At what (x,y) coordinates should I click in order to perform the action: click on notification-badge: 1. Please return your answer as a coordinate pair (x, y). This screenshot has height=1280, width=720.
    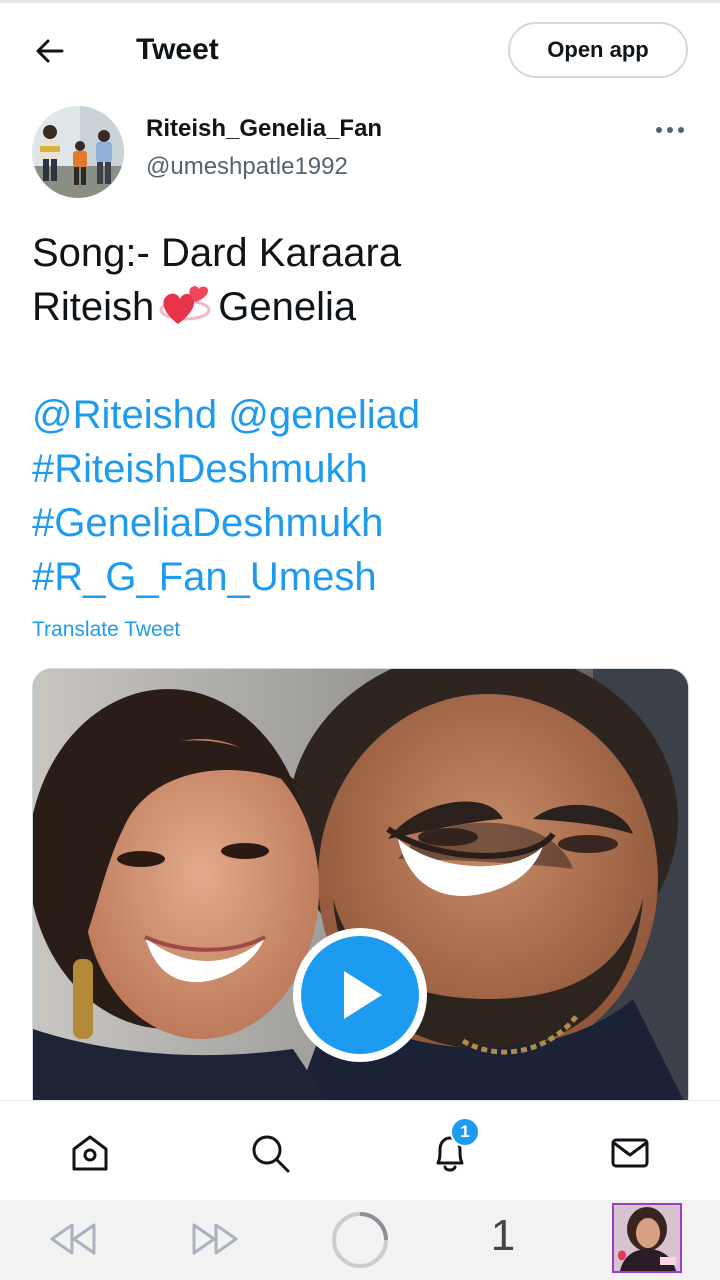
    Looking at the image, I should click on (465, 1132).